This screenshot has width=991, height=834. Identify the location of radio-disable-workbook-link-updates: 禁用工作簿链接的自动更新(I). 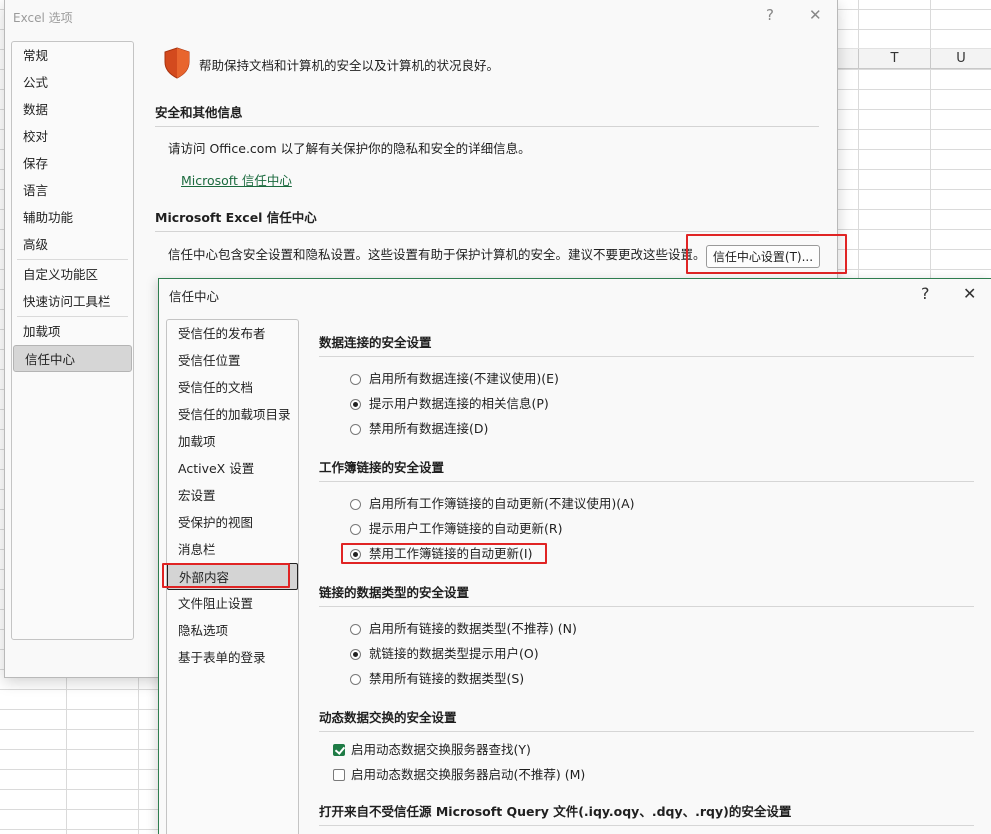
(441, 554).